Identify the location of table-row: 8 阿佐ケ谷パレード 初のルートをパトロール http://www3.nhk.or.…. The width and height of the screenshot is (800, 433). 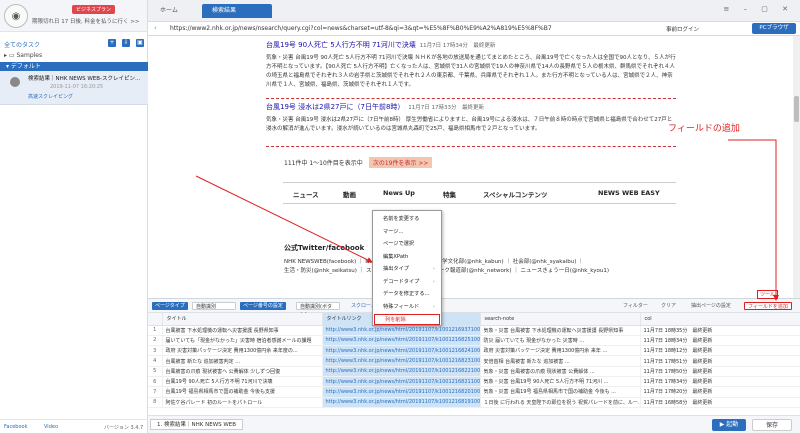
(474, 402).